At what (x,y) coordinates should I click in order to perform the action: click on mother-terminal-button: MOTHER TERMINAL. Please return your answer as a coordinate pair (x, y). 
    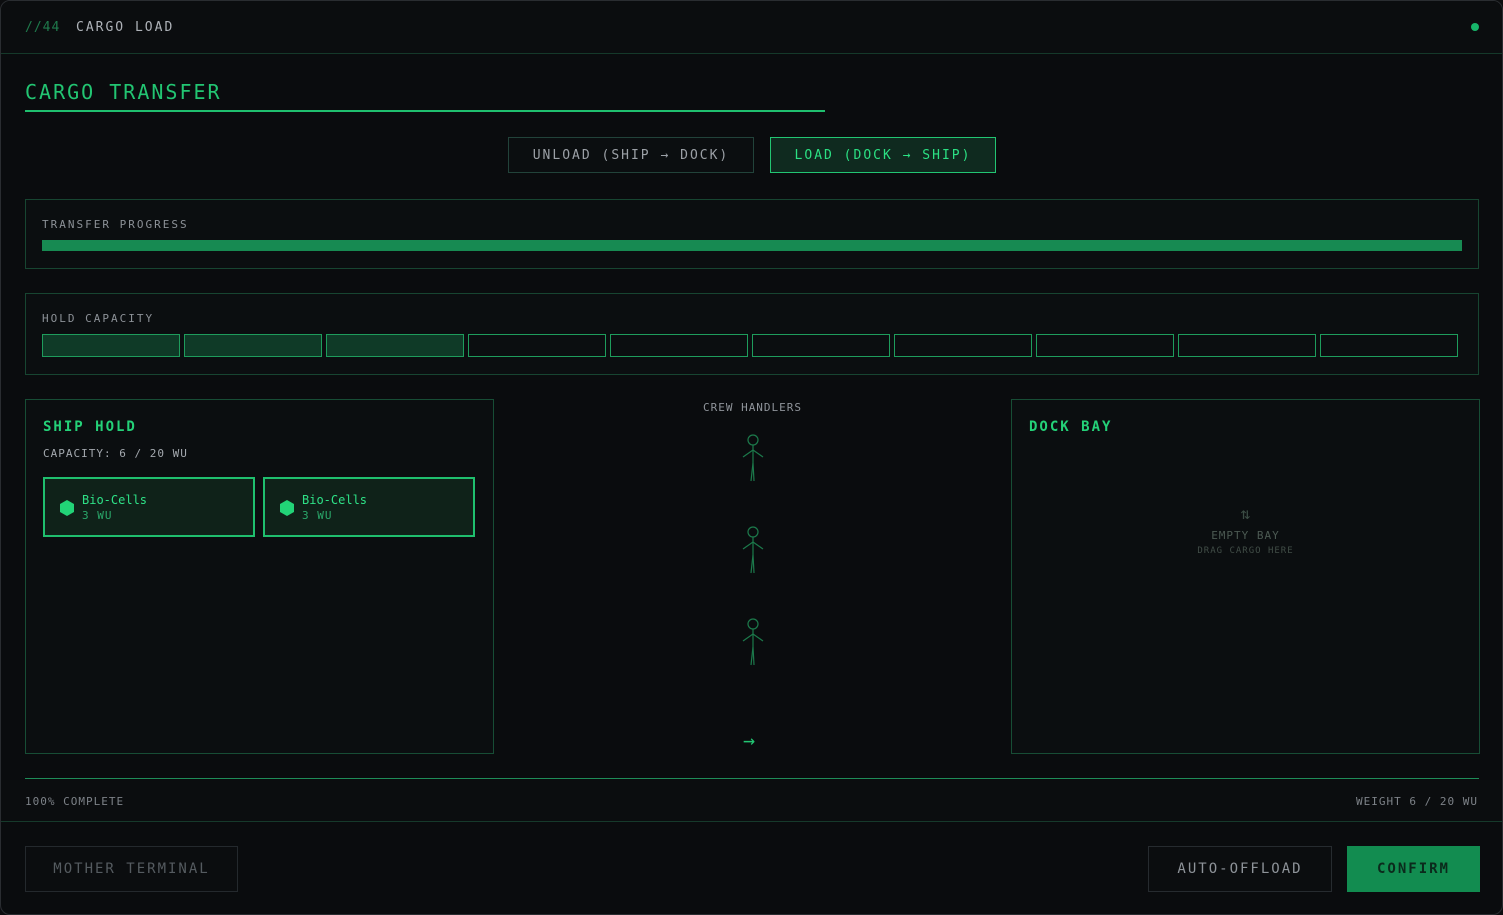
    Looking at the image, I should click on (131, 869).